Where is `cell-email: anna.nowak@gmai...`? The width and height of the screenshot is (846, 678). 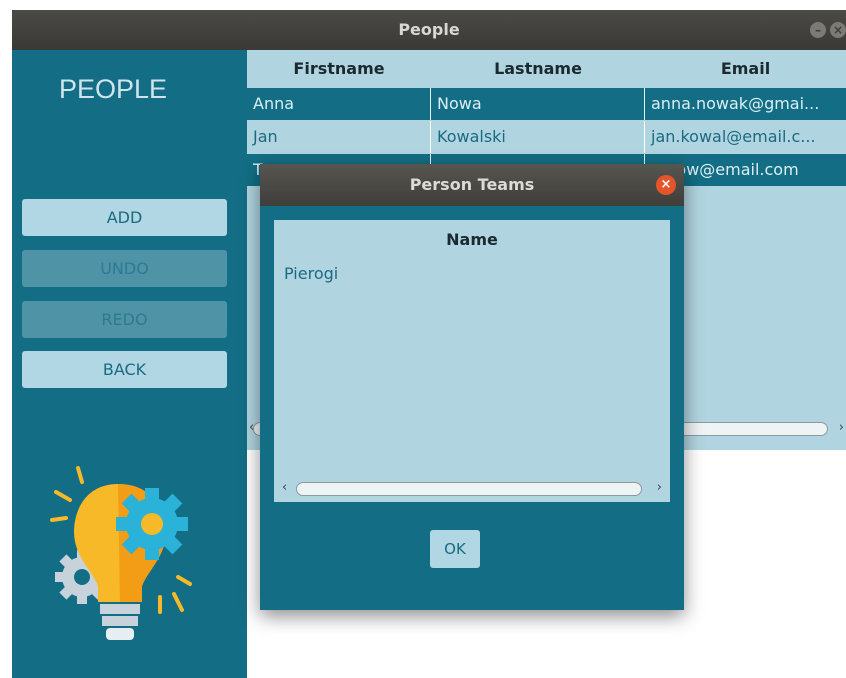
cell-email: anna.nowak@gmai... is located at coordinates (735, 103).